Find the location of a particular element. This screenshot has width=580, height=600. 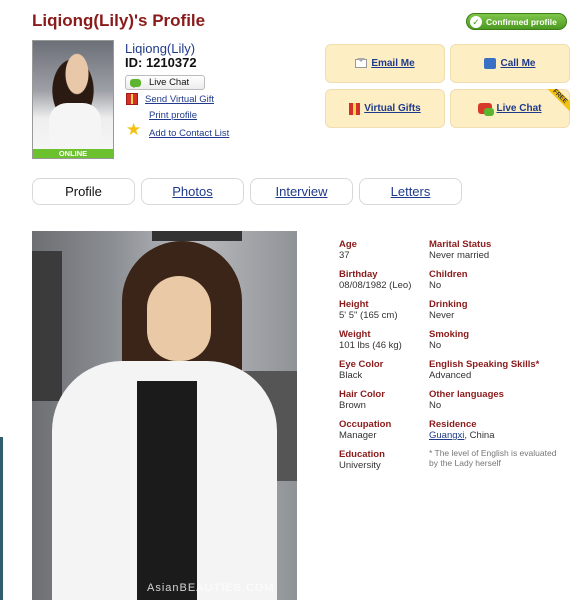

detail-label: Hair Color is located at coordinates (362, 394).